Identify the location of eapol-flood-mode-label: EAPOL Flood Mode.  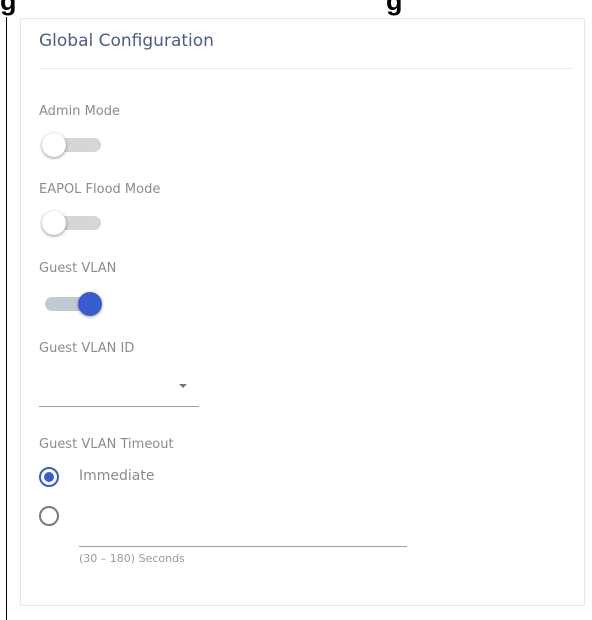
(100, 189).